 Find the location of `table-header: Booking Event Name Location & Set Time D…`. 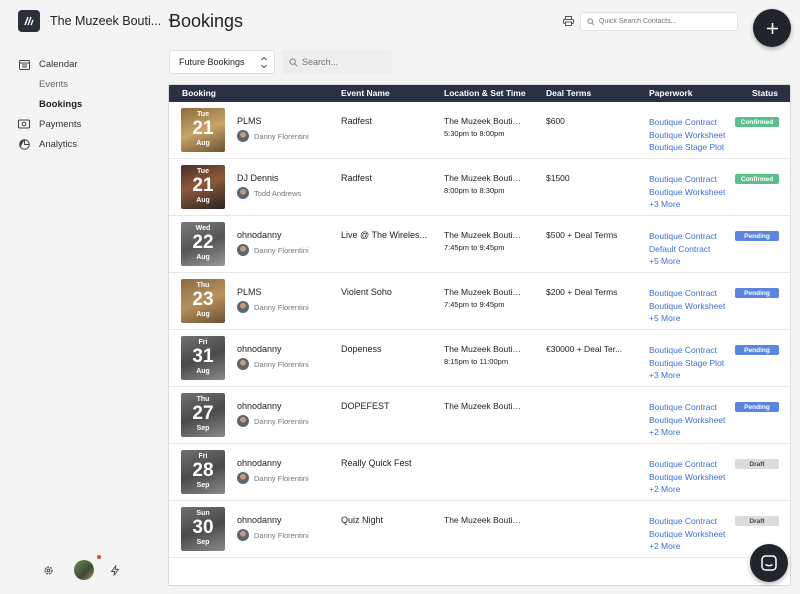

table-header: Booking Event Name Location & Set Time D… is located at coordinates (479, 93).